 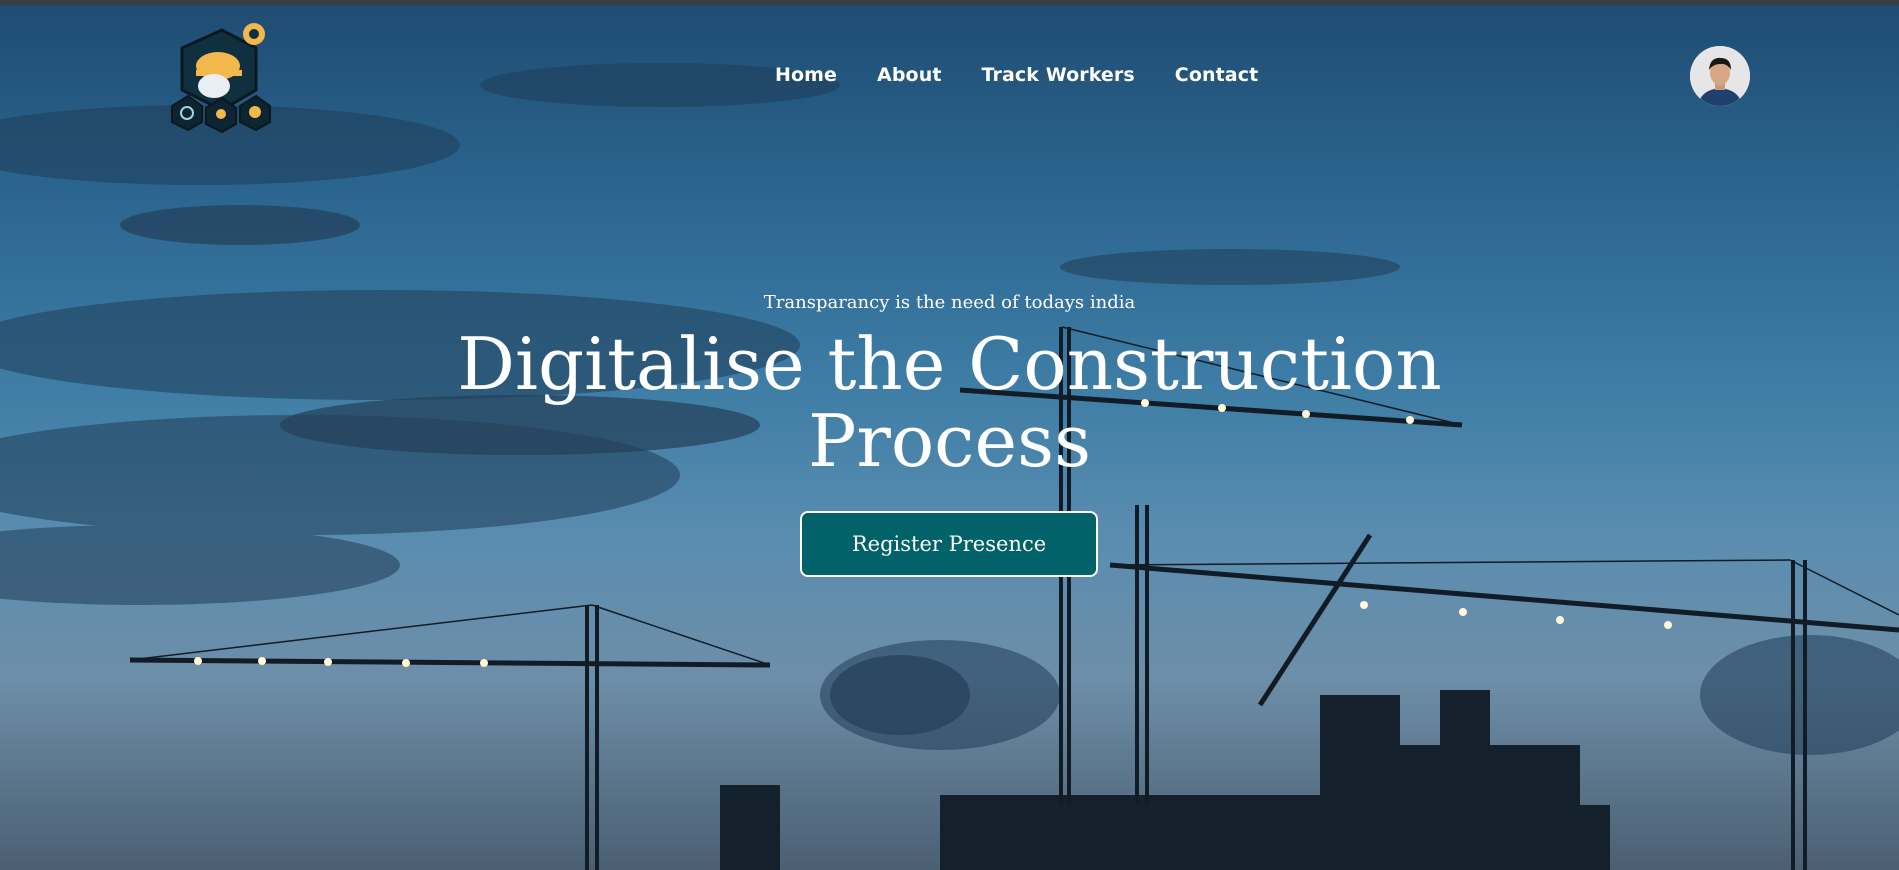 I want to click on nav-track-workers-link: Track Workers, so click(x=1058, y=75).